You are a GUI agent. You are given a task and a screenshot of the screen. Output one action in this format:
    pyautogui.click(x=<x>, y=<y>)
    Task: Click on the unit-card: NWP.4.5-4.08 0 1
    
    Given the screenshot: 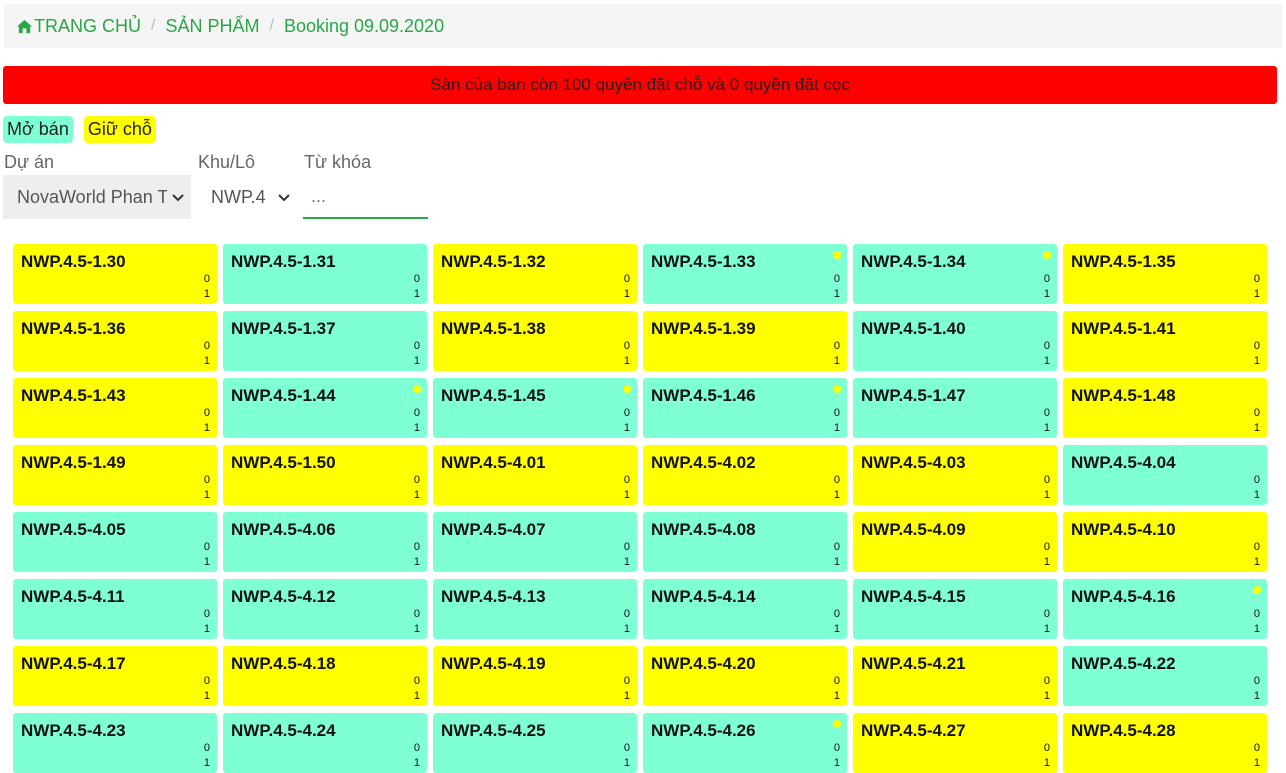 What is the action you would take?
    pyautogui.click(x=745, y=542)
    